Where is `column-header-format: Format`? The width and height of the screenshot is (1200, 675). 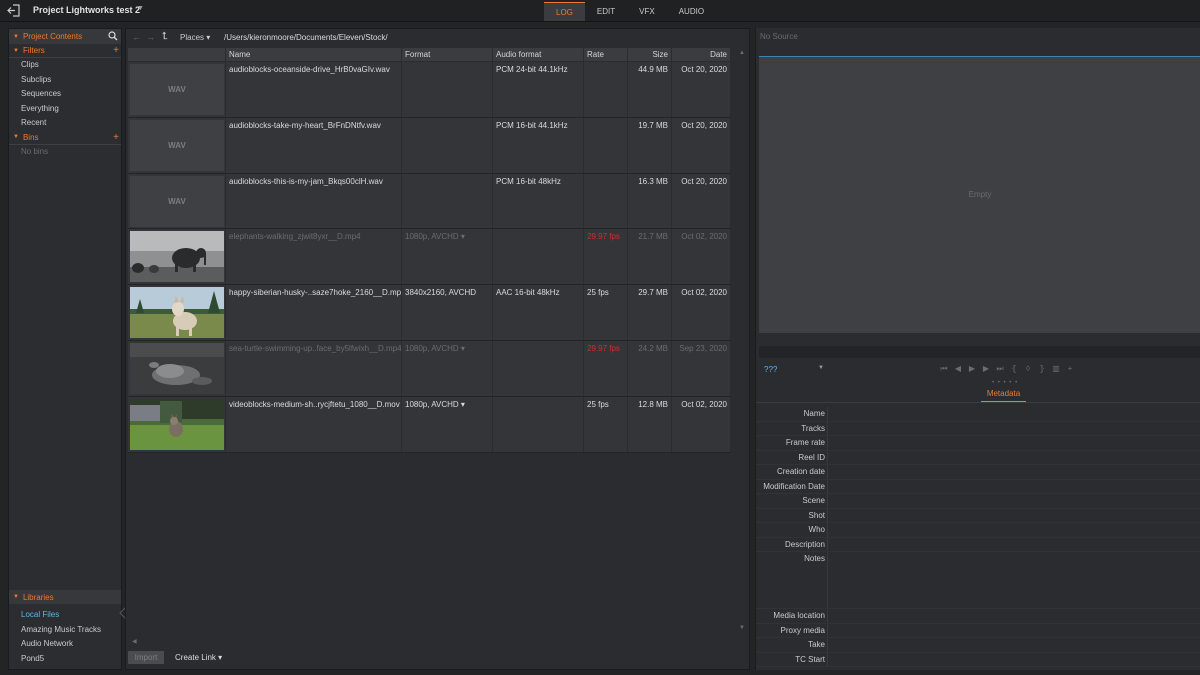
column-header-format: Format is located at coordinates (447, 54).